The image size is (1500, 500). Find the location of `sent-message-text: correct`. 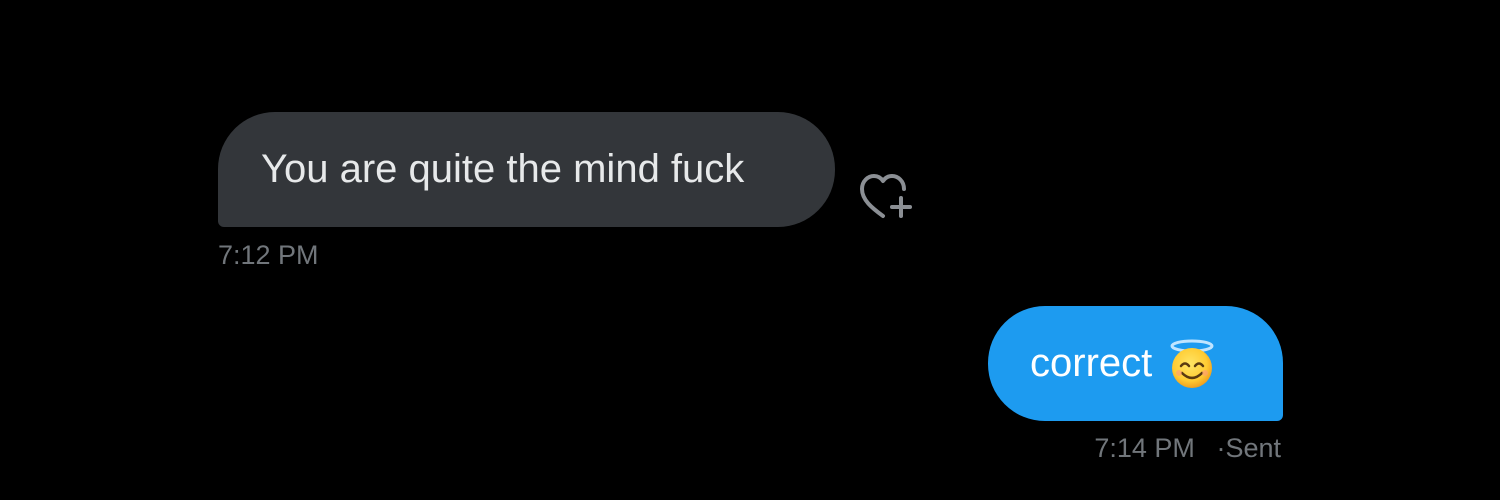

sent-message-text: correct is located at coordinates (1091, 363).